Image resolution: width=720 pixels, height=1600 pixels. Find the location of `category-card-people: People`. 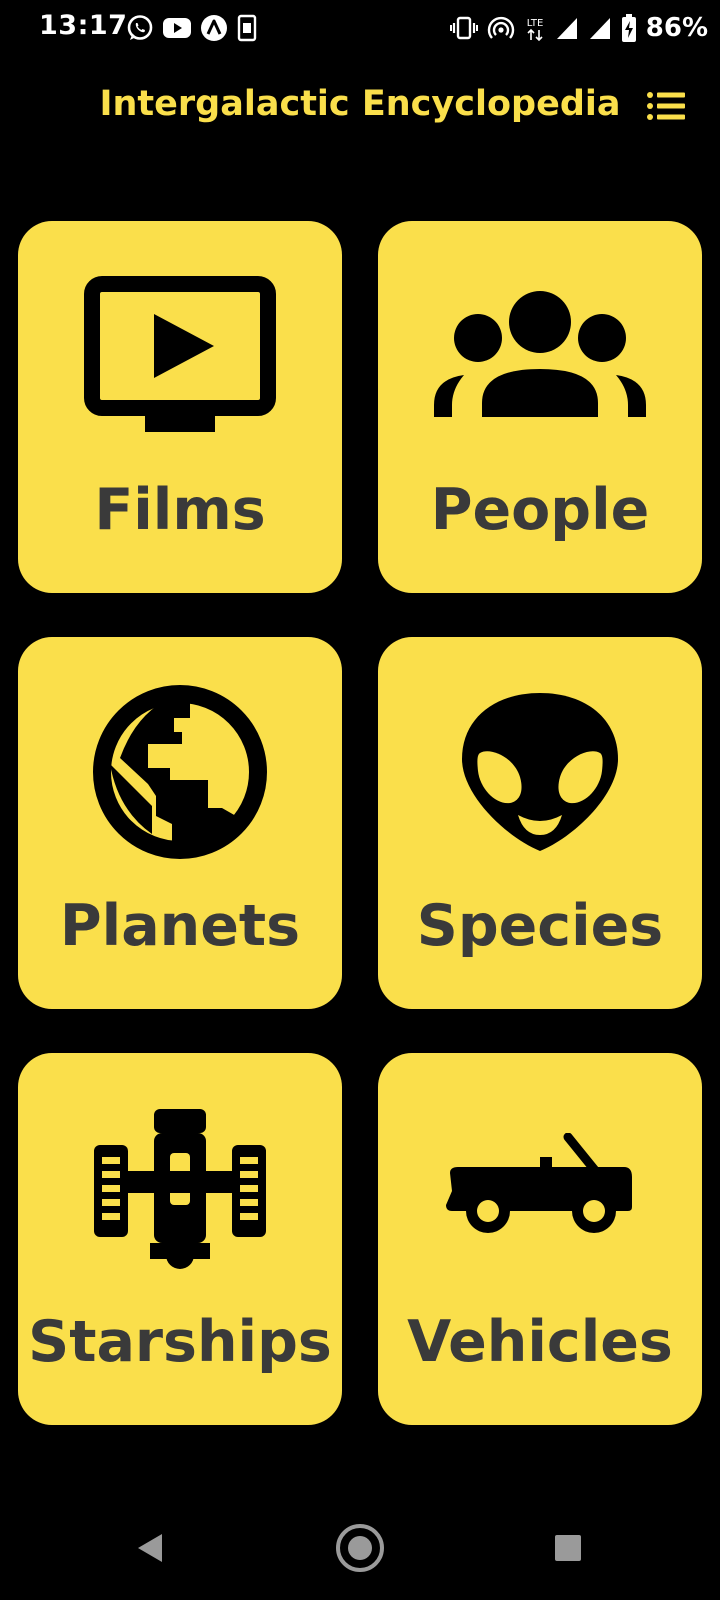

category-card-people: People is located at coordinates (540, 407).